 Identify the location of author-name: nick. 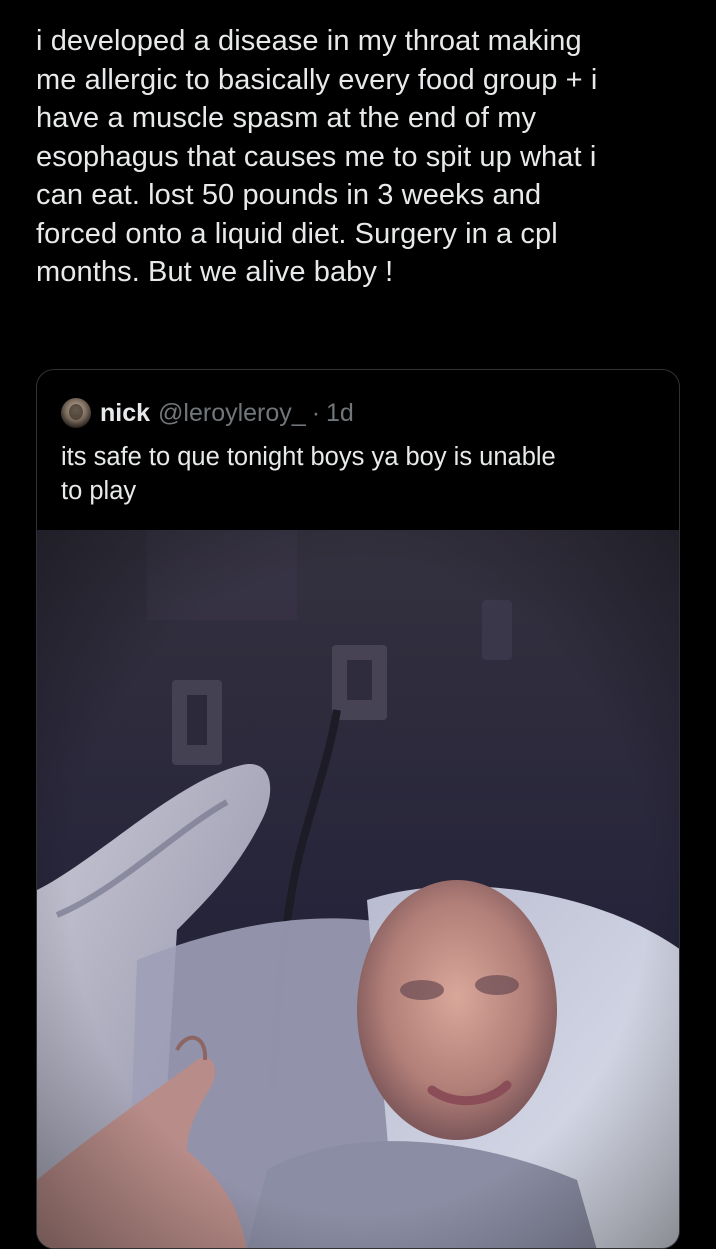
(125, 413).